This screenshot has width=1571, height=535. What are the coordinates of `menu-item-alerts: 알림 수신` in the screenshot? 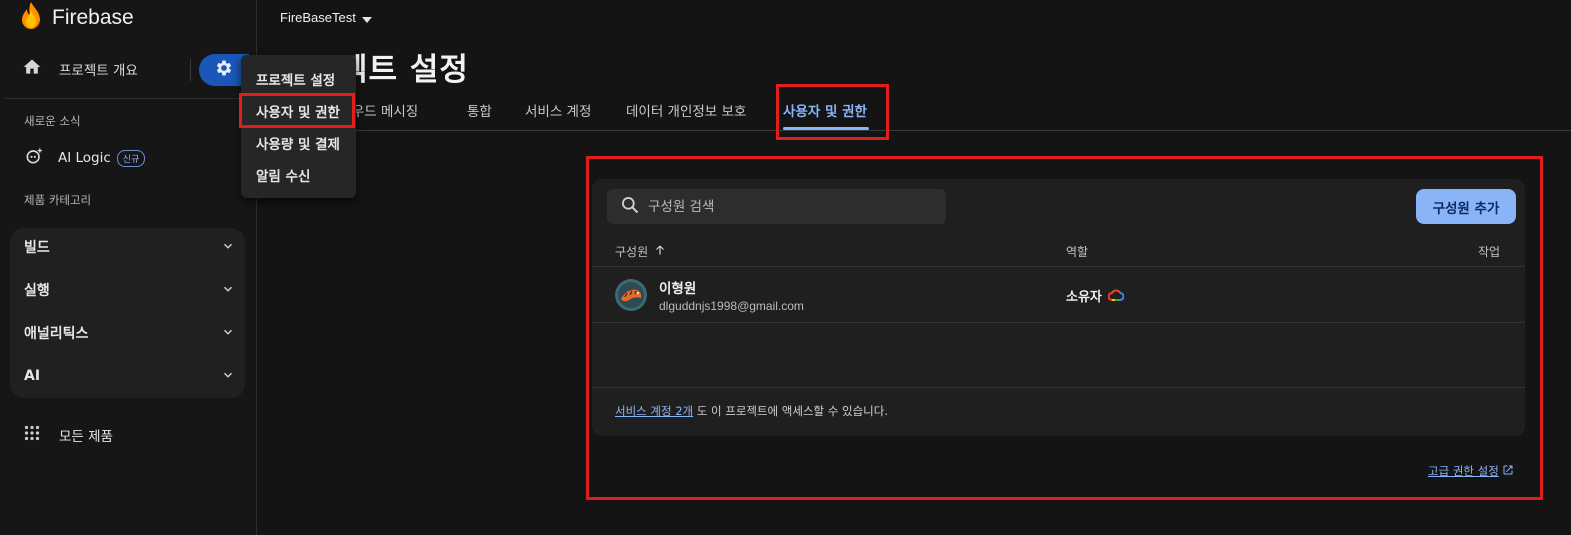 It's located at (283, 175).